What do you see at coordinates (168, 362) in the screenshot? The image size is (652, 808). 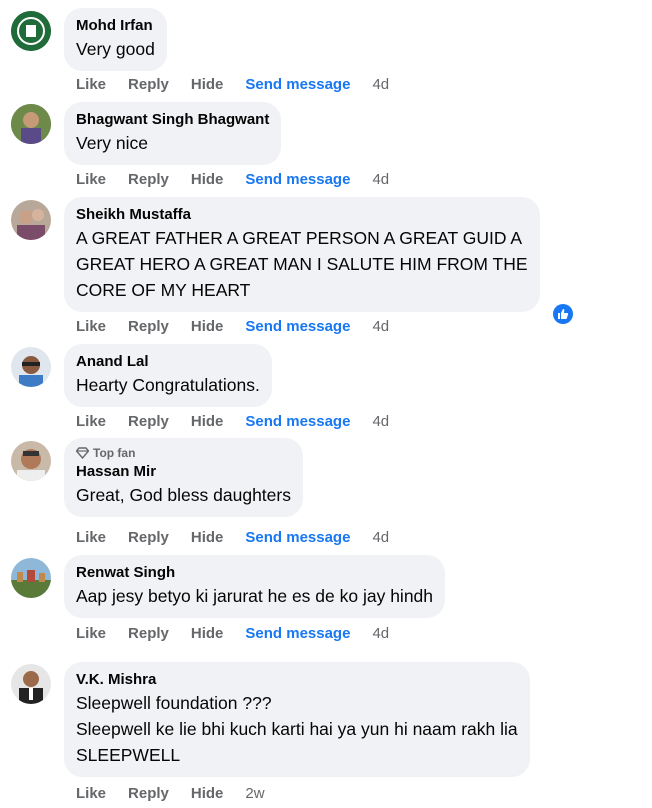 I see `comment-author: Anand Lal` at bounding box center [168, 362].